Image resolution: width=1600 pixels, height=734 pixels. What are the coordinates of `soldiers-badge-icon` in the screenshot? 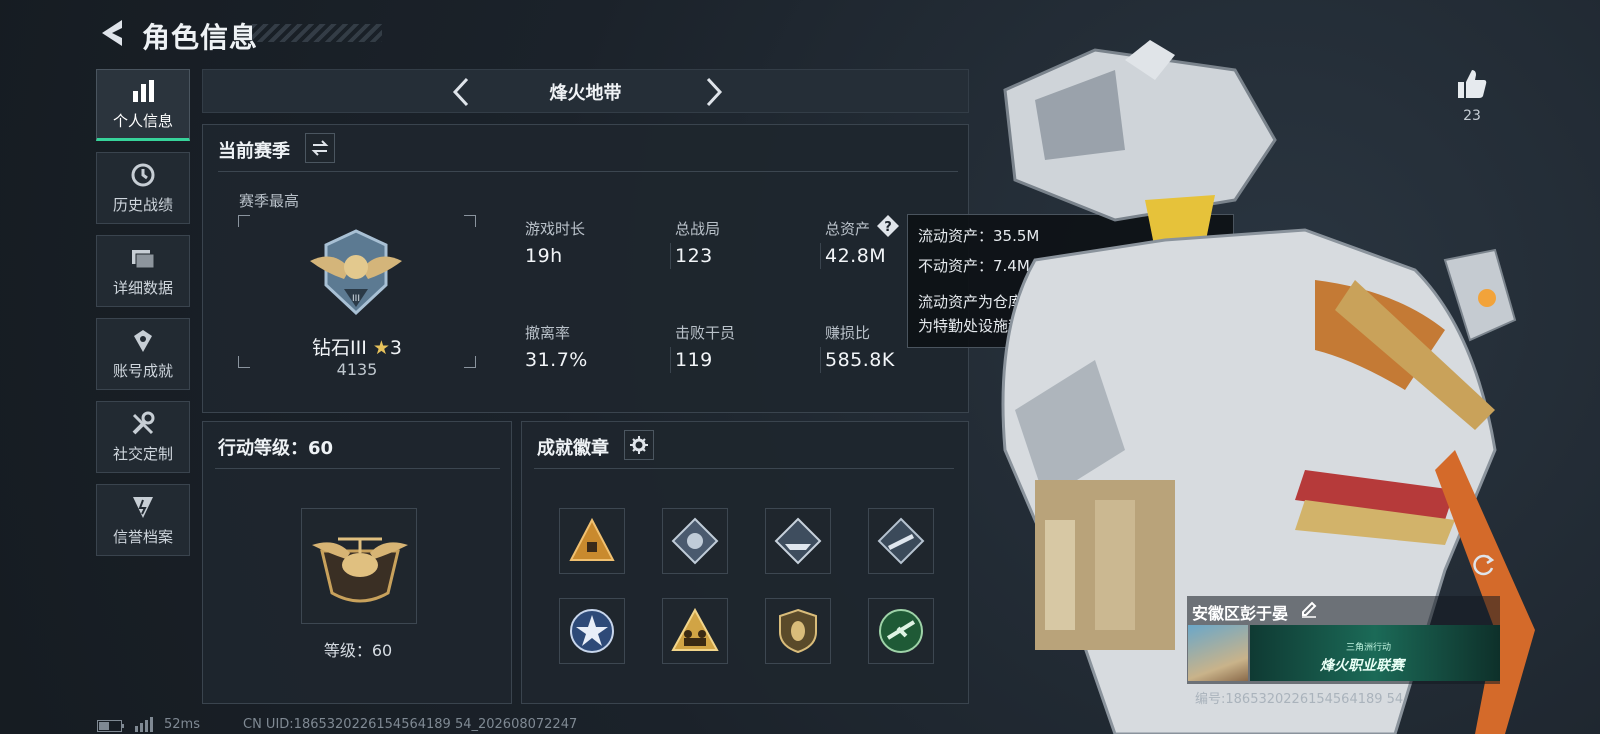 It's located at (695, 629).